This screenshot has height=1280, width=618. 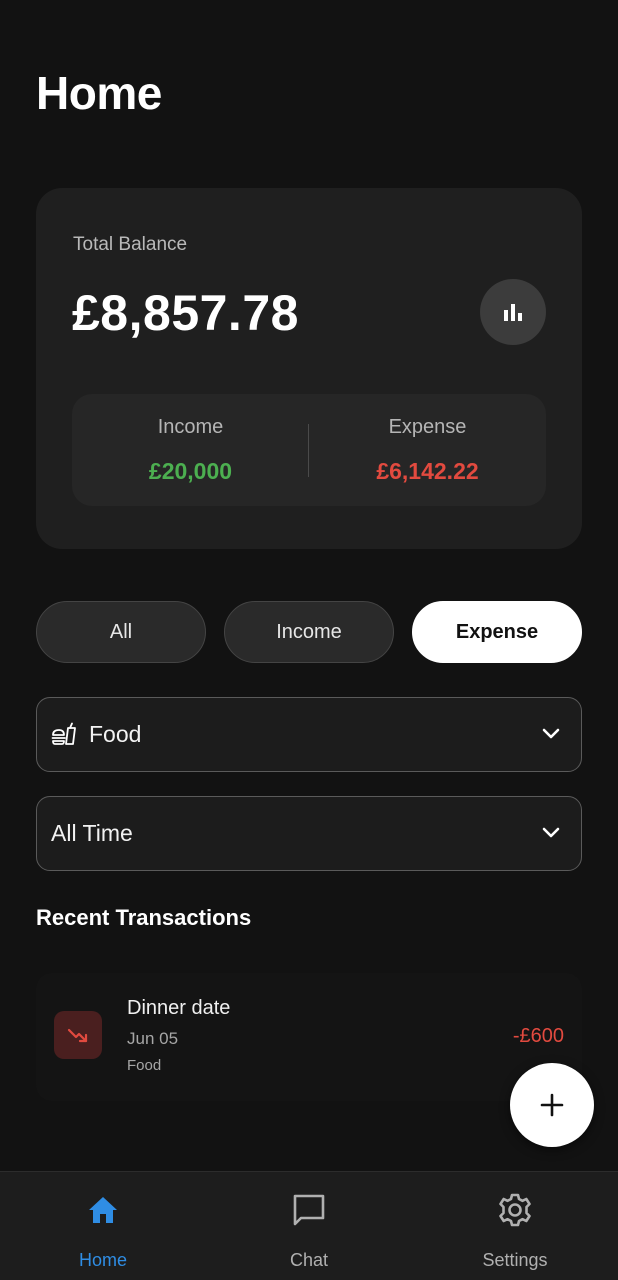 I want to click on trending-down-icon, so click(x=78, y=1035).